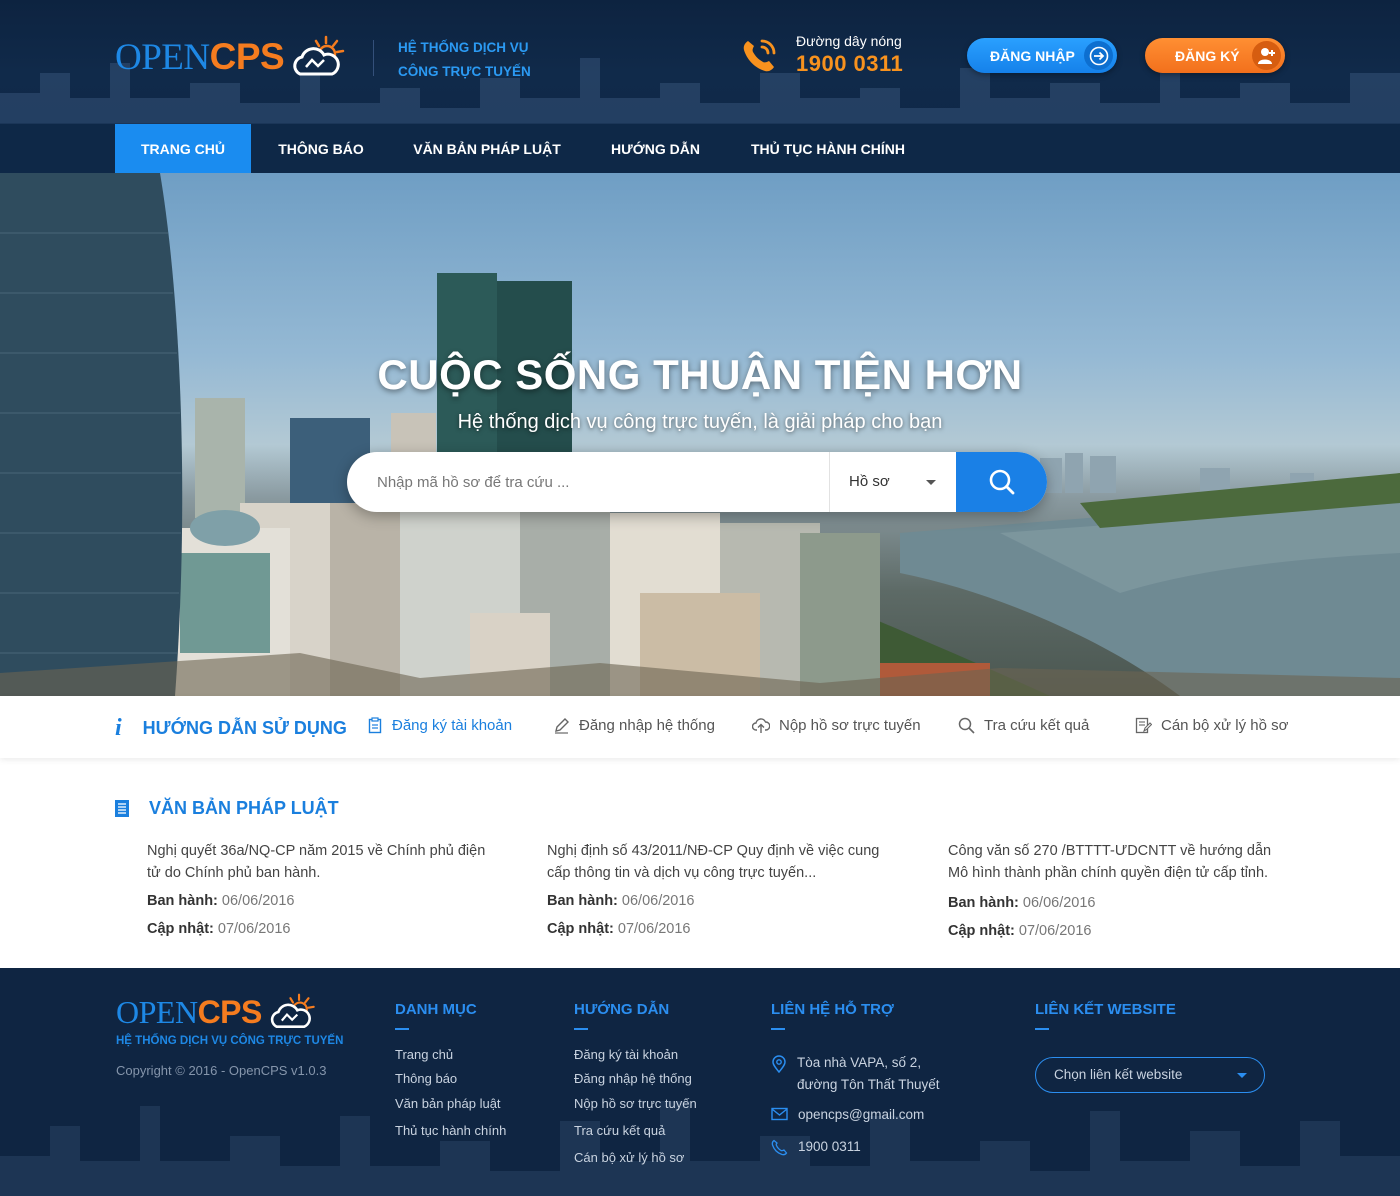  I want to click on clipboard-icon, so click(375, 725).